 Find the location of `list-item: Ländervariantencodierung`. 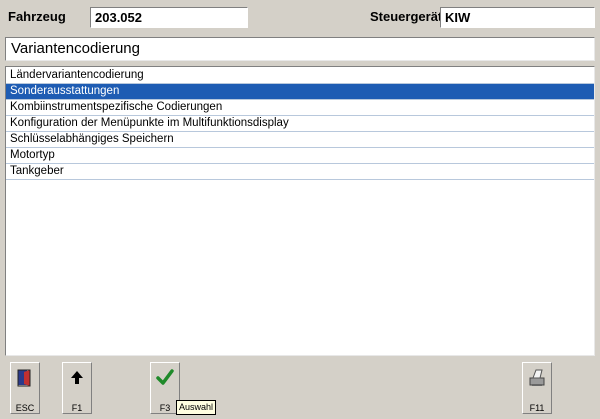

list-item: Ländervariantencodierung is located at coordinates (300, 76).